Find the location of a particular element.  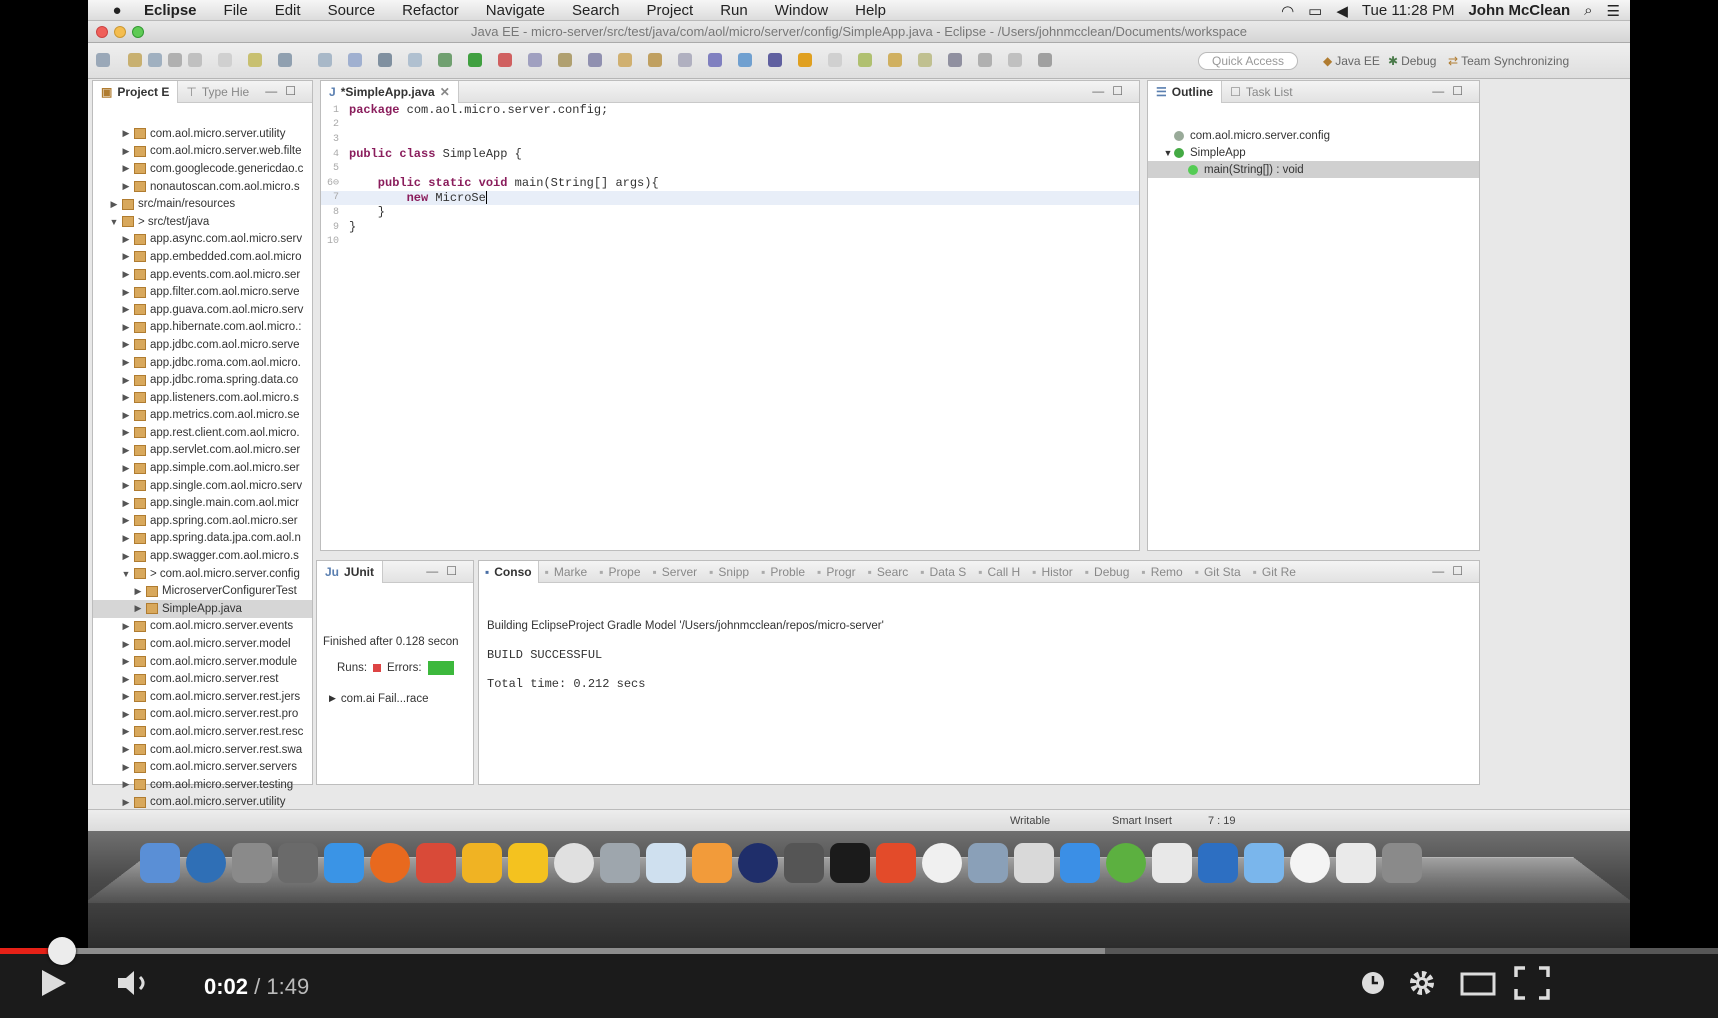

tab-view: ▪ Git Sta is located at coordinates (1218, 572).